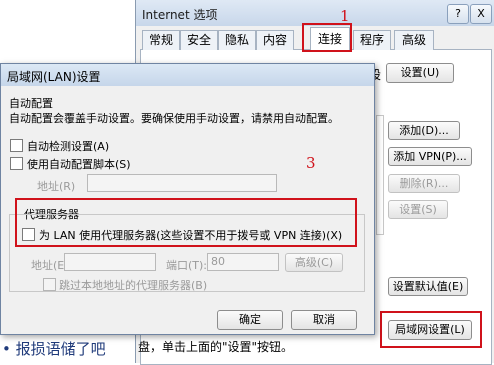 The width and height of the screenshot is (494, 365). I want to click on auto-detect-label: 自动检测设置(A), so click(68, 146).